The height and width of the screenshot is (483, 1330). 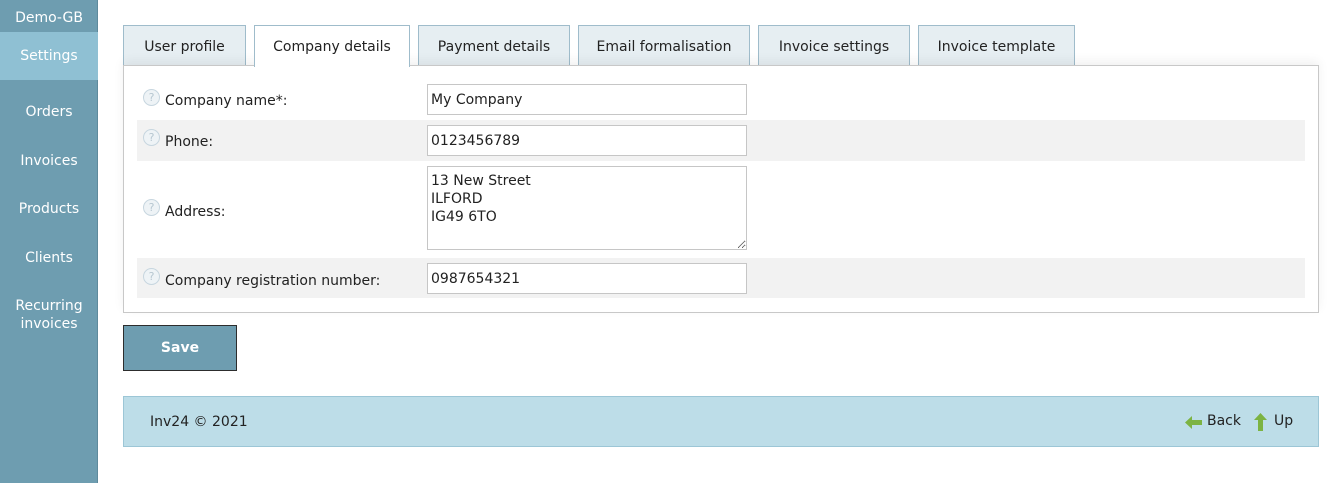 I want to click on footer: Inv24 © 2021 Back Up, so click(x=721, y=421).